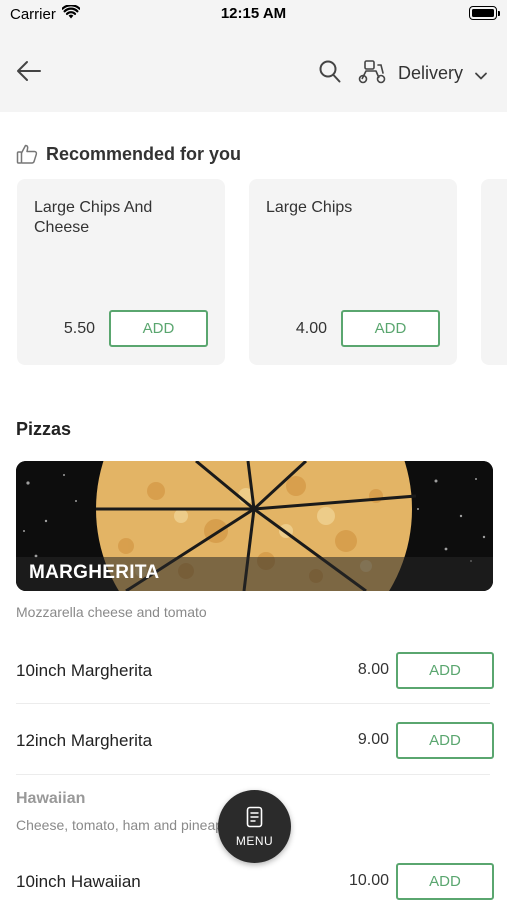 The image size is (507, 900). I want to click on menu-section-title: Pizzas, so click(44, 429).